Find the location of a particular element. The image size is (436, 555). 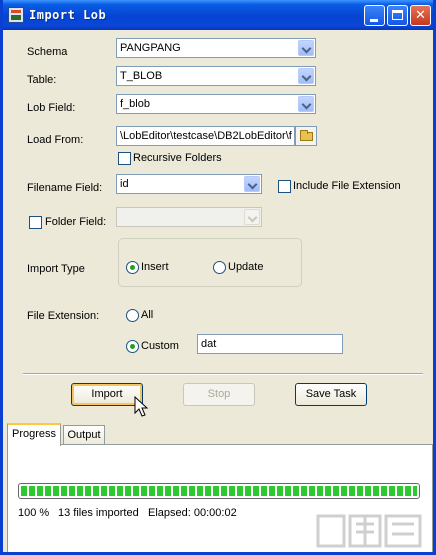

close-icon: ✕ is located at coordinates (420, 15).